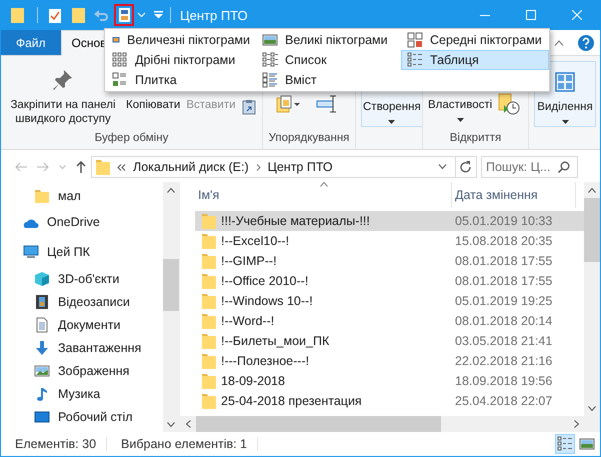  What do you see at coordinates (121, 167) in the screenshot?
I see `overflow-chevron-icon` at bounding box center [121, 167].